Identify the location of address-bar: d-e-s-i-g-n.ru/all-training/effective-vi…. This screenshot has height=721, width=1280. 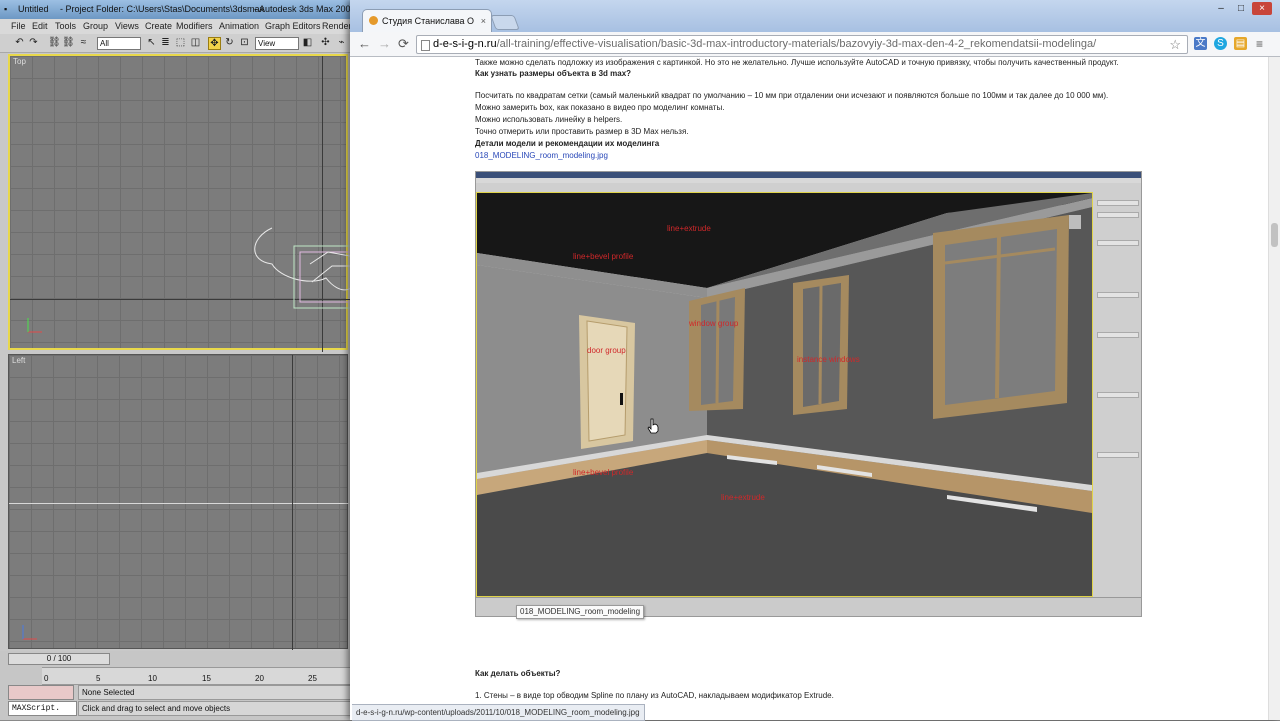
(802, 44).